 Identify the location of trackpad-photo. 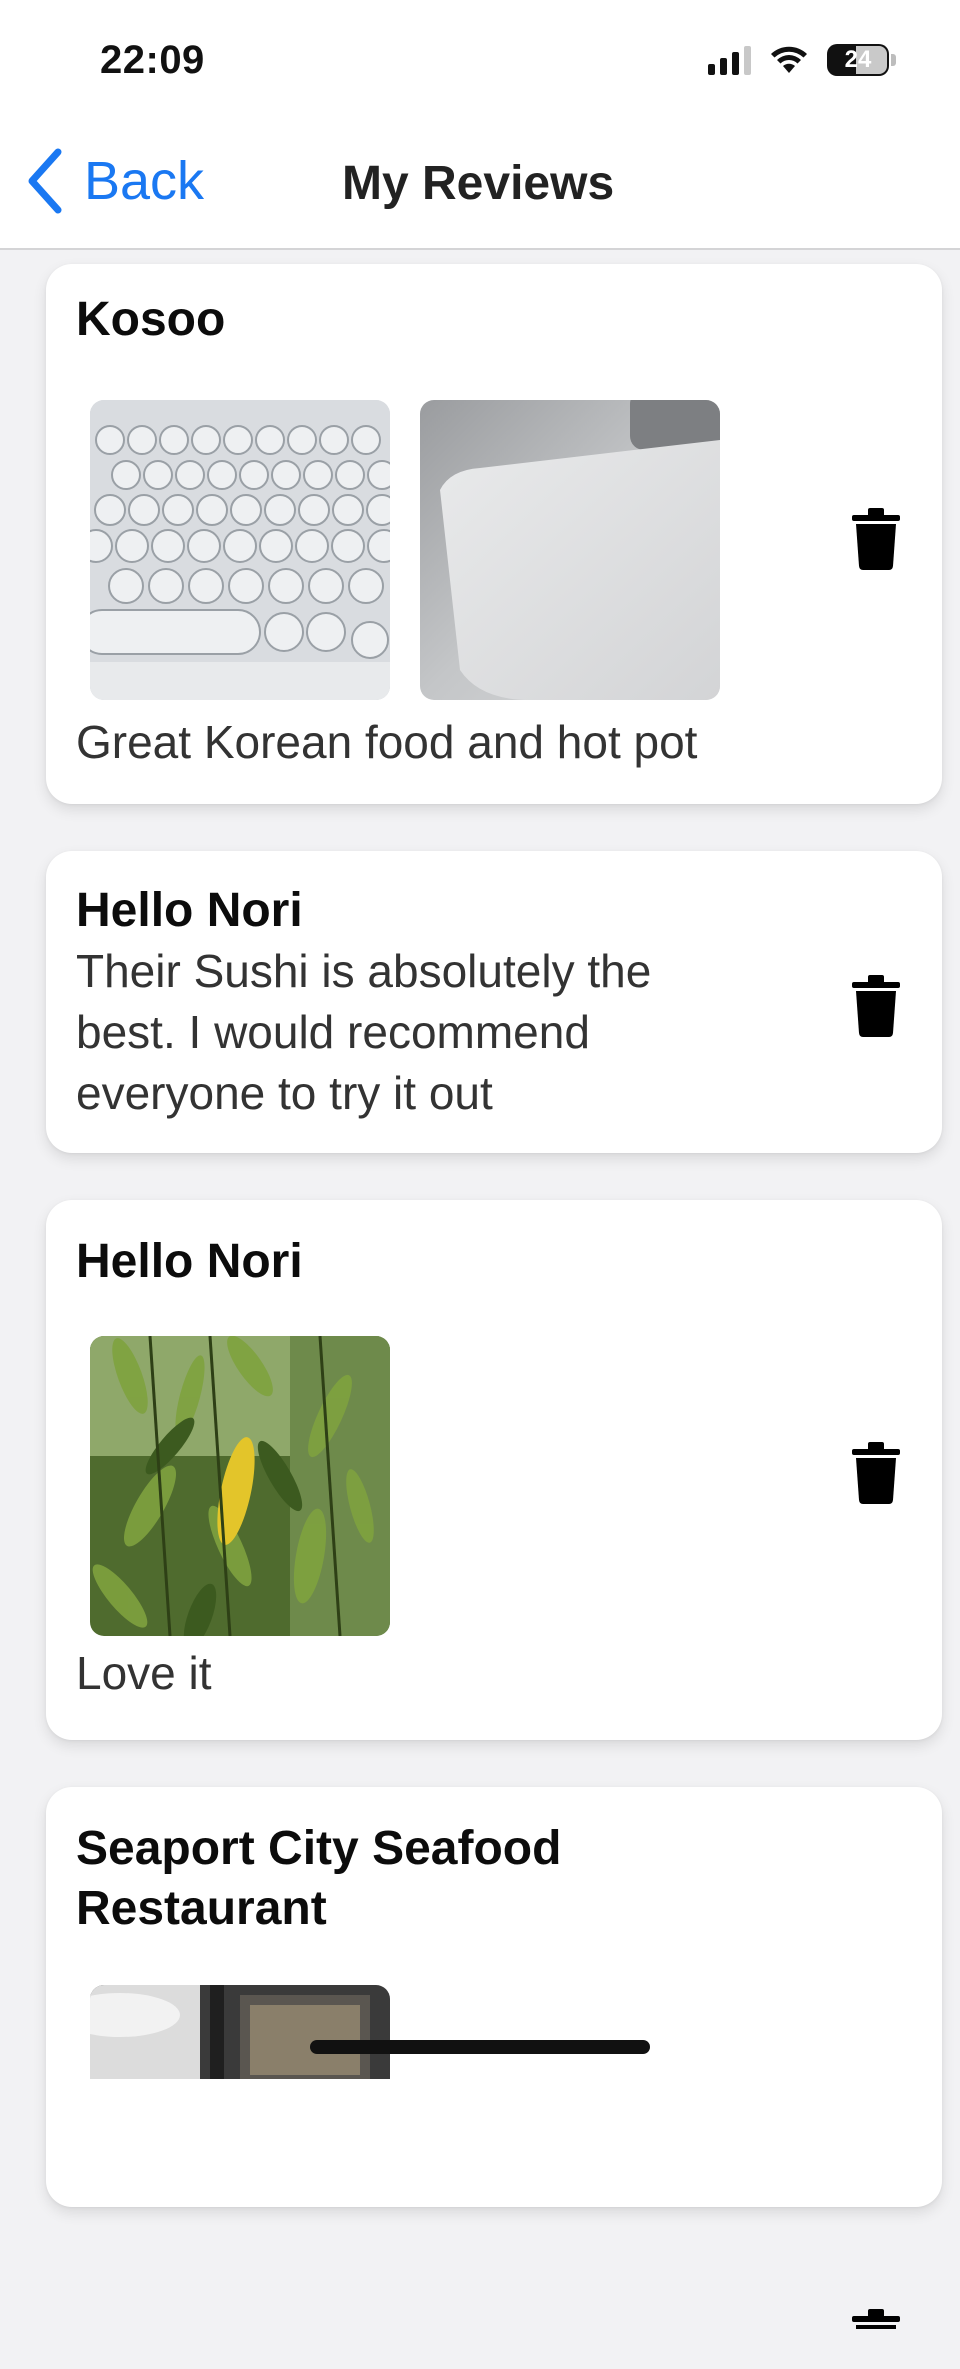
(570, 550).